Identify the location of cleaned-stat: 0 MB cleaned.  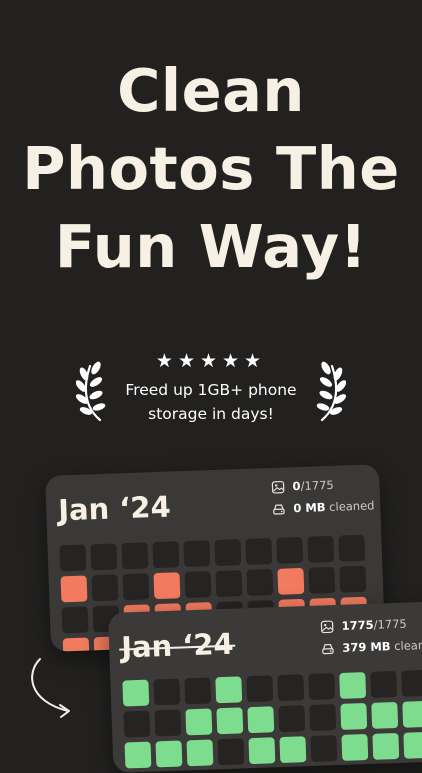
(323, 507).